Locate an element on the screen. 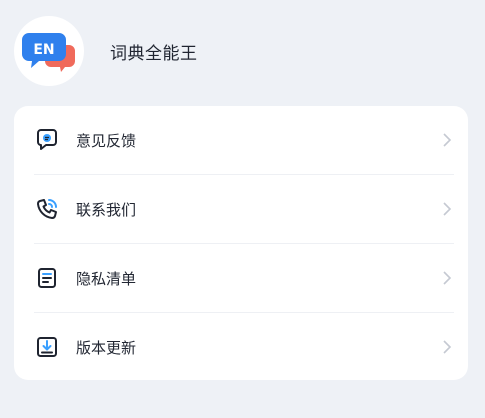 This screenshot has height=418, width=485. menu-item-label: 版本更新 is located at coordinates (106, 347).